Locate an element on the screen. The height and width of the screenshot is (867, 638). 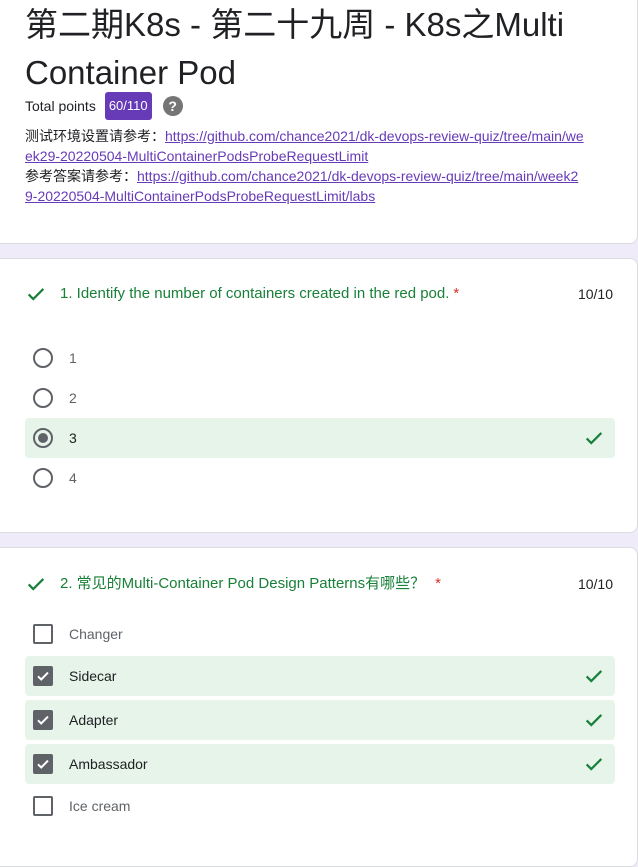
radio-option-1: 1 is located at coordinates (320, 358).